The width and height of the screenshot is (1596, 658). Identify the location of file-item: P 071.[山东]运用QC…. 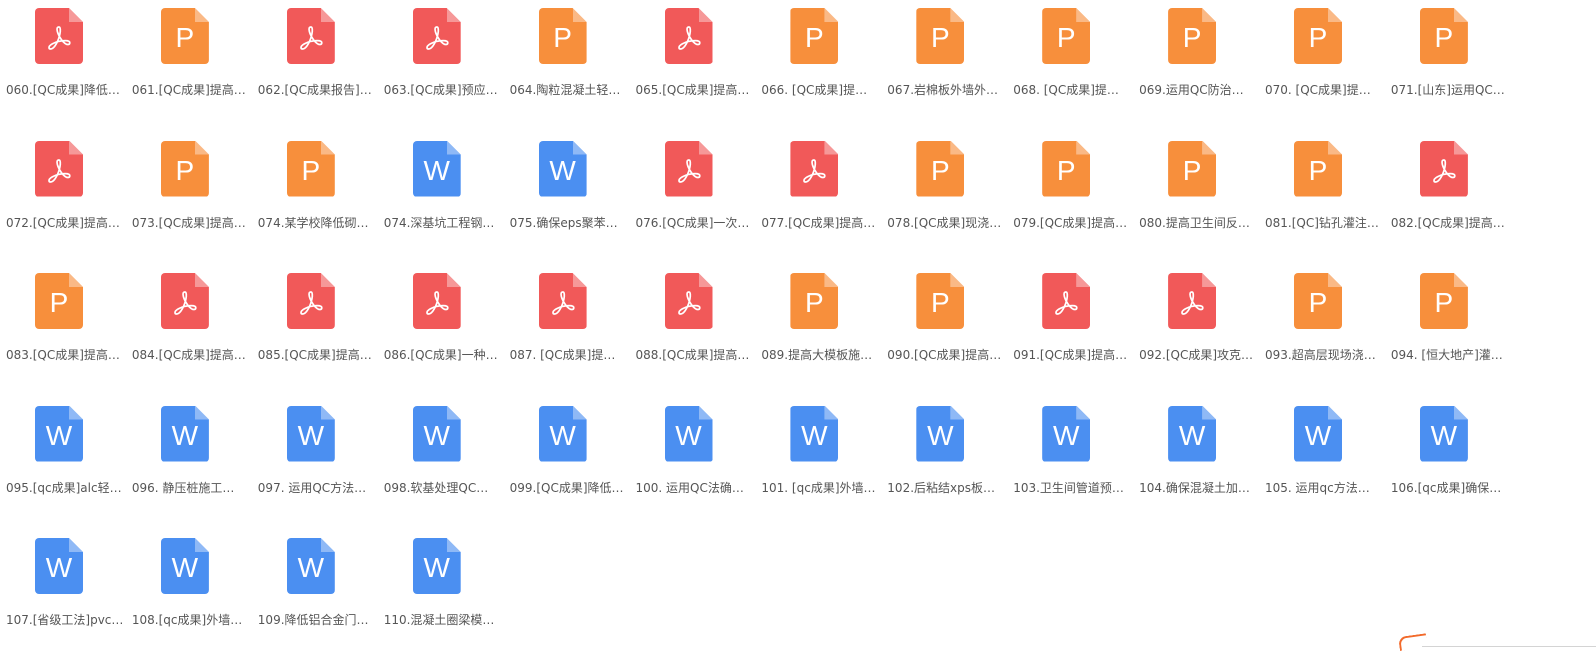
(1454, 64).